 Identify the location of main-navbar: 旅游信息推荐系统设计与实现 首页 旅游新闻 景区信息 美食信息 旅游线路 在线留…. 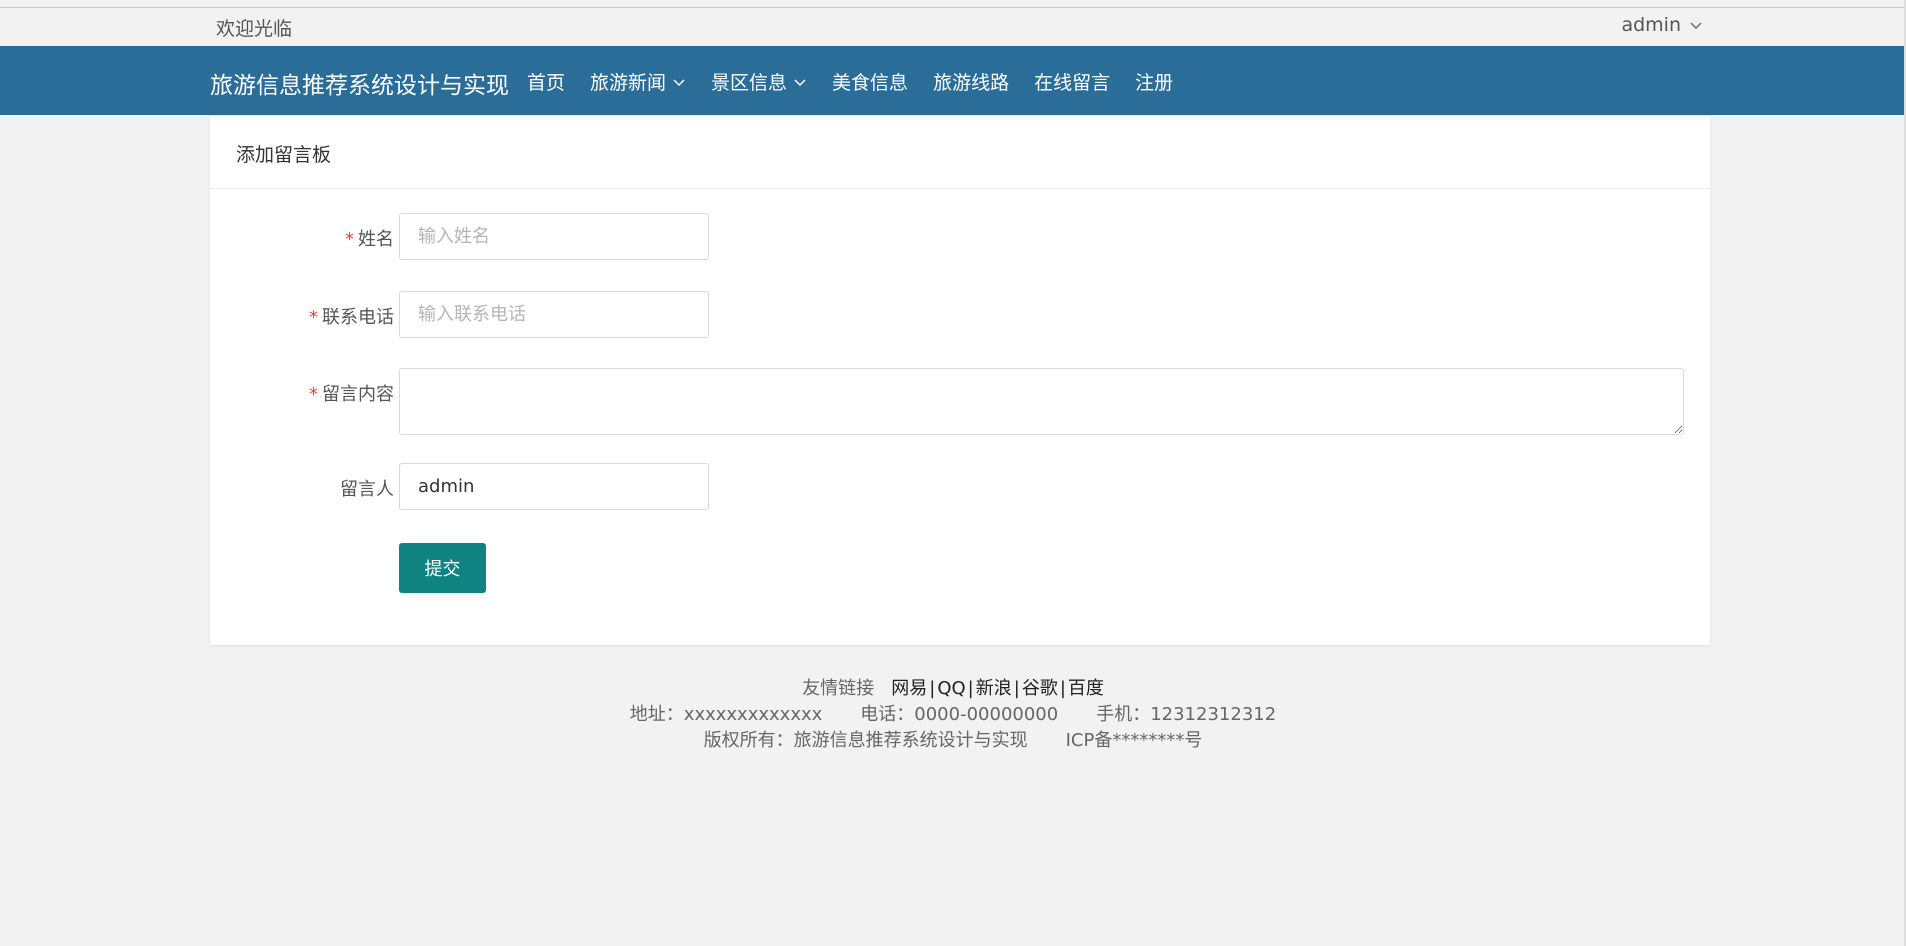
(953, 80).